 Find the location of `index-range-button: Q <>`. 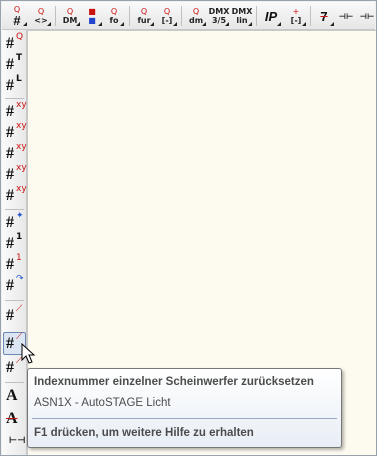

index-range-button: Q <> is located at coordinates (41, 16).